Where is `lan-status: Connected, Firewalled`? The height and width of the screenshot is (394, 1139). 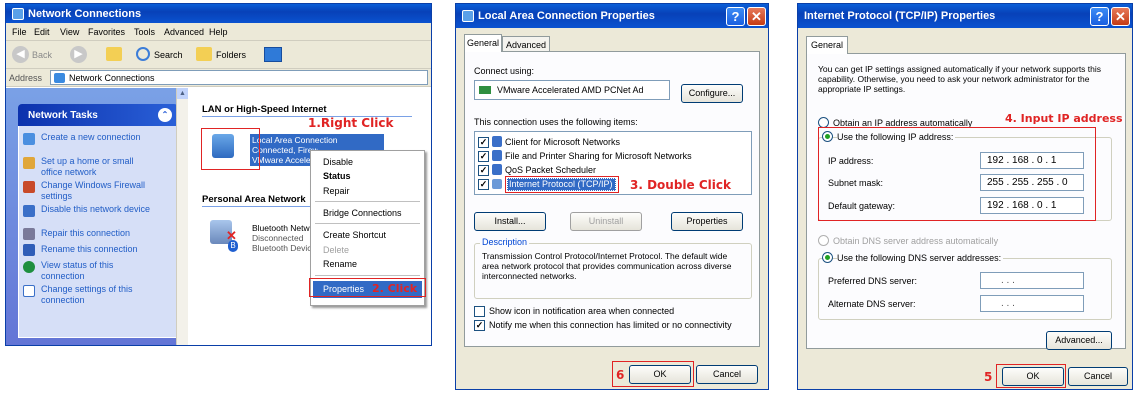 lan-status: Connected, Firewalled is located at coordinates (285, 150).